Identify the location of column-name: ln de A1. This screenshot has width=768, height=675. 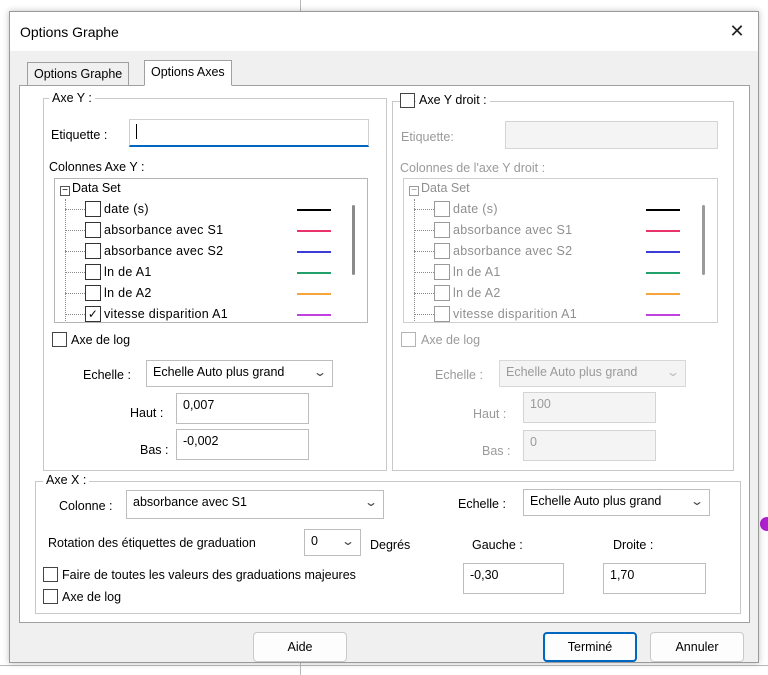
(128, 272).